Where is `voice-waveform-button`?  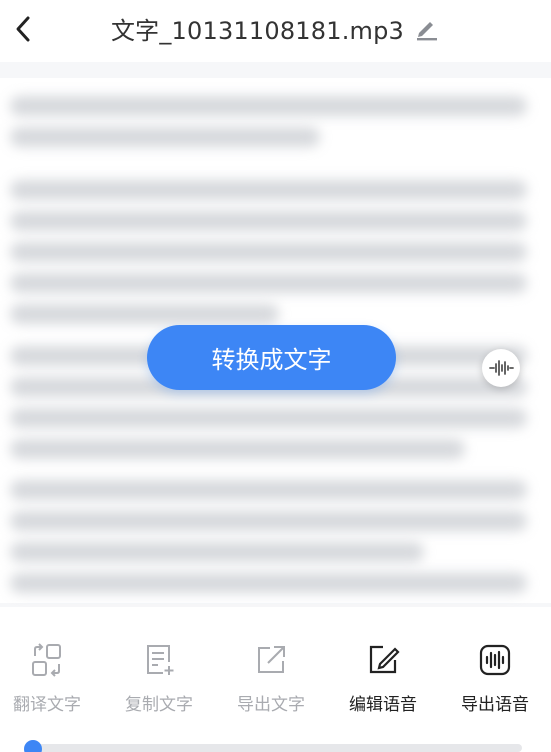
voice-waveform-button is located at coordinates (501, 368).